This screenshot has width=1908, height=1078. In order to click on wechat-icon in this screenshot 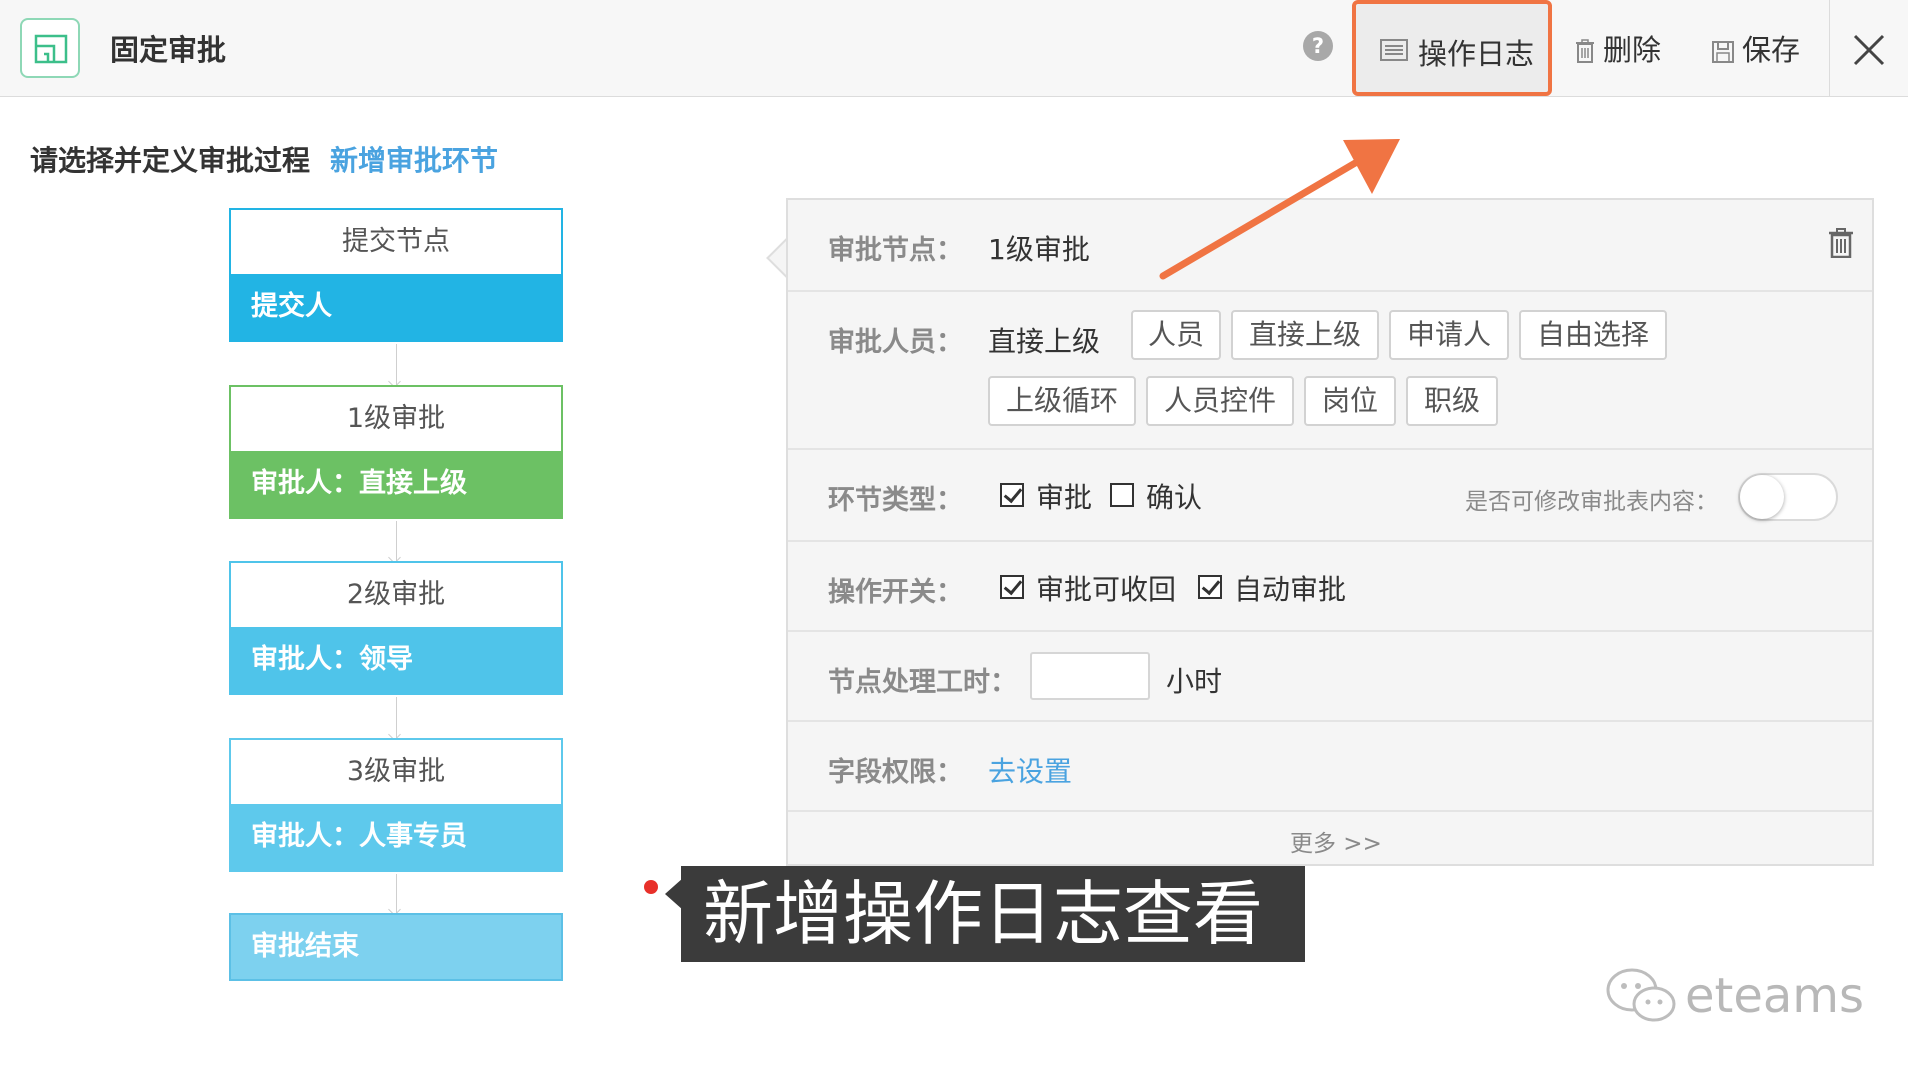, I will do `click(1641, 995)`.